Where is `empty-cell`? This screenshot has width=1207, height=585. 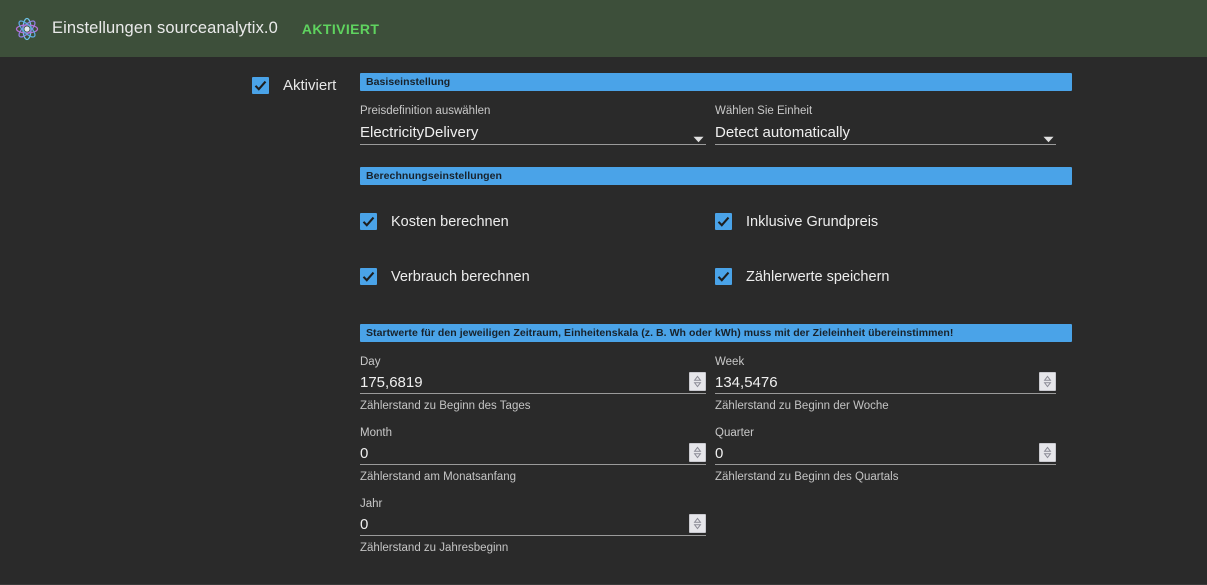 empty-cell is located at coordinates (890, 526).